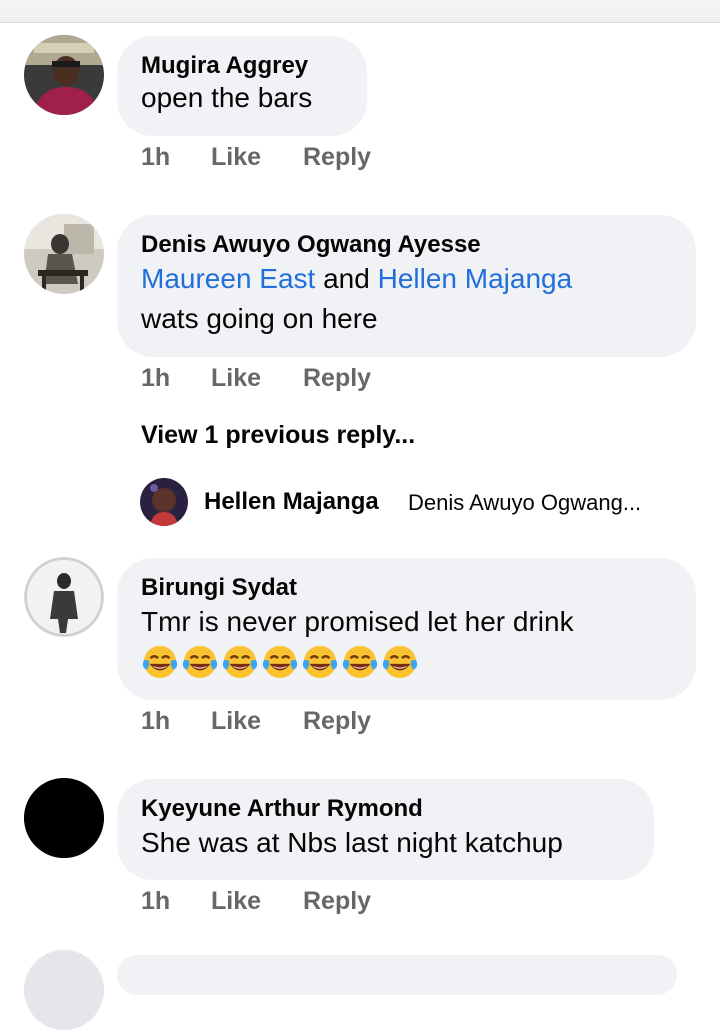 The image size is (720, 1030). I want to click on mention-joiner: and, so click(346, 278).